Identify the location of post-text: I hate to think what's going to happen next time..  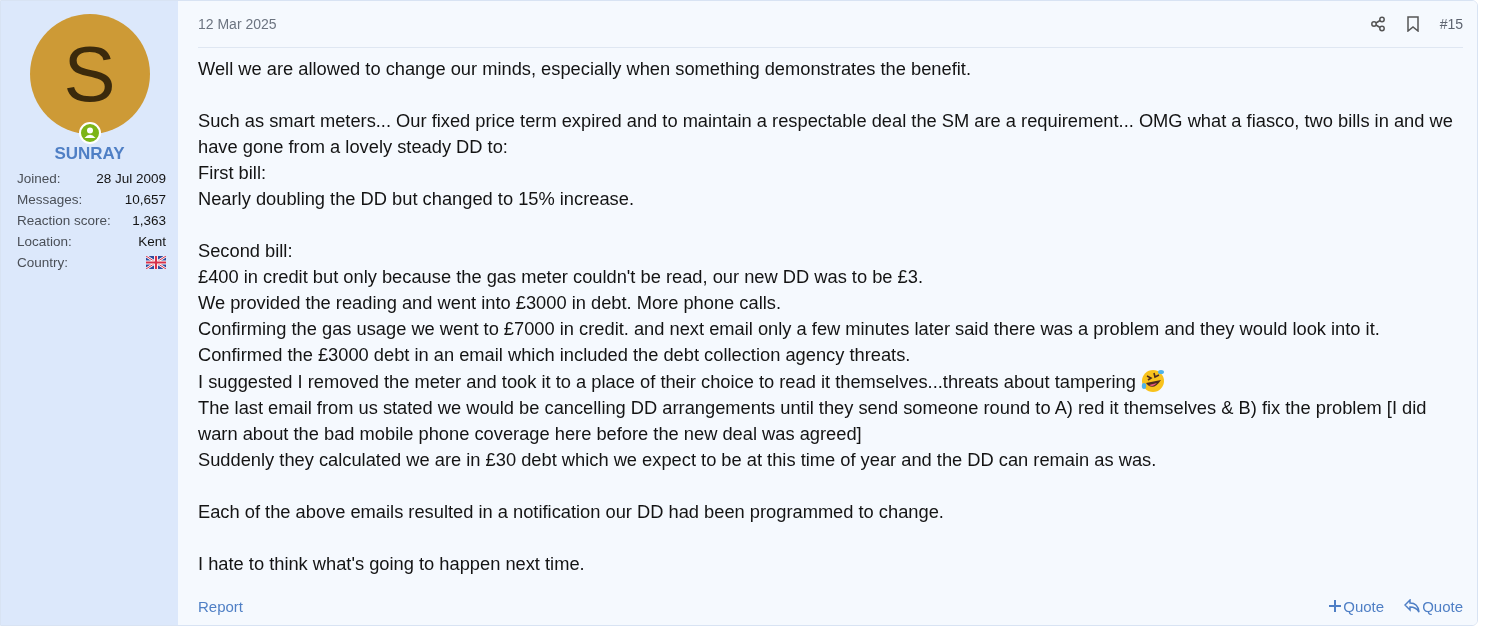
(392, 564).